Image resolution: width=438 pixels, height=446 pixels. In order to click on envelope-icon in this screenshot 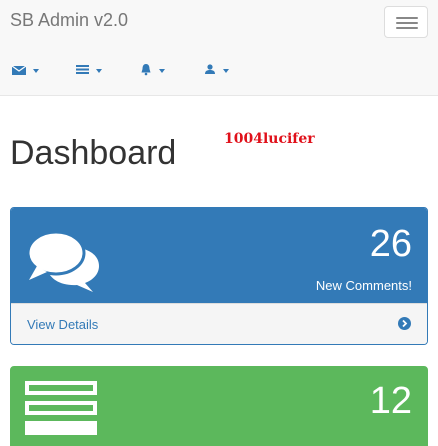, I will do `click(19, 70)`.